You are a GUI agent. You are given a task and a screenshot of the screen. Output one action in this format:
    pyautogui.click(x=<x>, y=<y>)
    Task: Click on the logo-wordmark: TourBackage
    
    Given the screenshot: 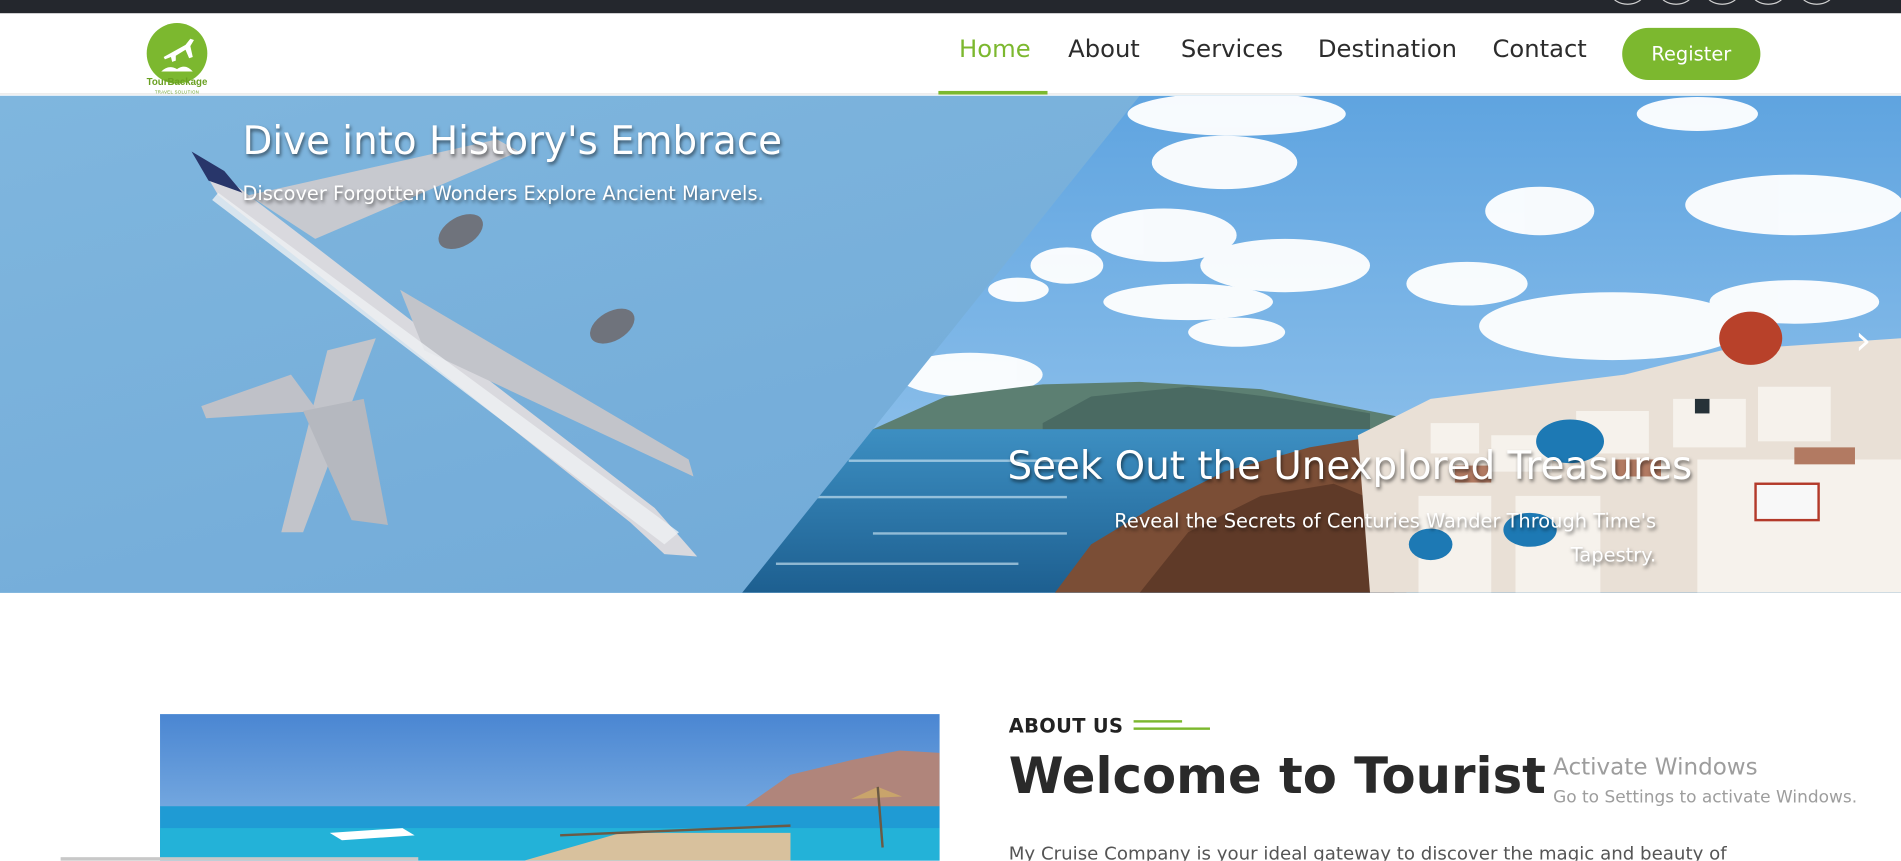 What is the action you would take?
    pyautogui.click(x=177, y=82)
    